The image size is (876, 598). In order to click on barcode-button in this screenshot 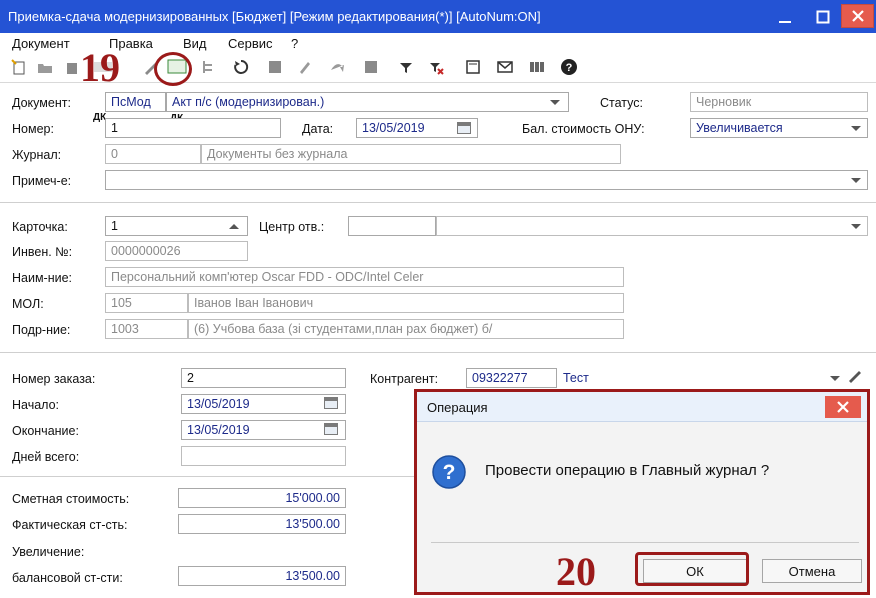, I will do `click(537, 67)`.